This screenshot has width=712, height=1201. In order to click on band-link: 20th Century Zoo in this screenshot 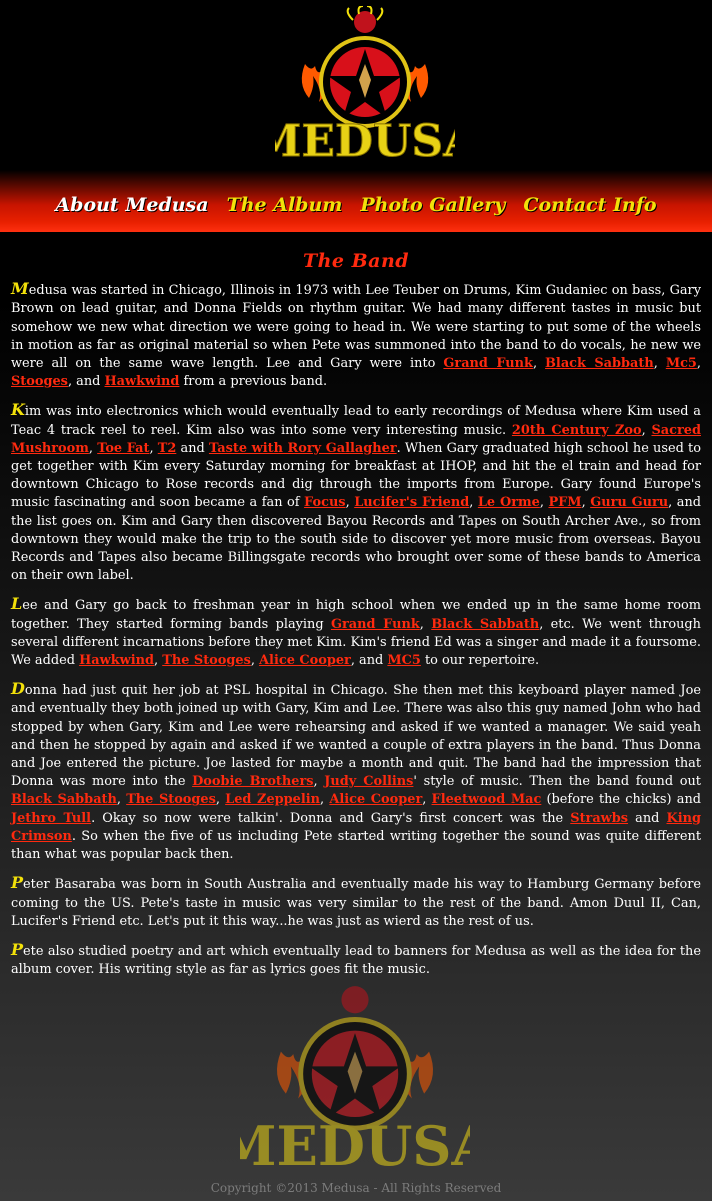, I will do `click(577, 430)`.